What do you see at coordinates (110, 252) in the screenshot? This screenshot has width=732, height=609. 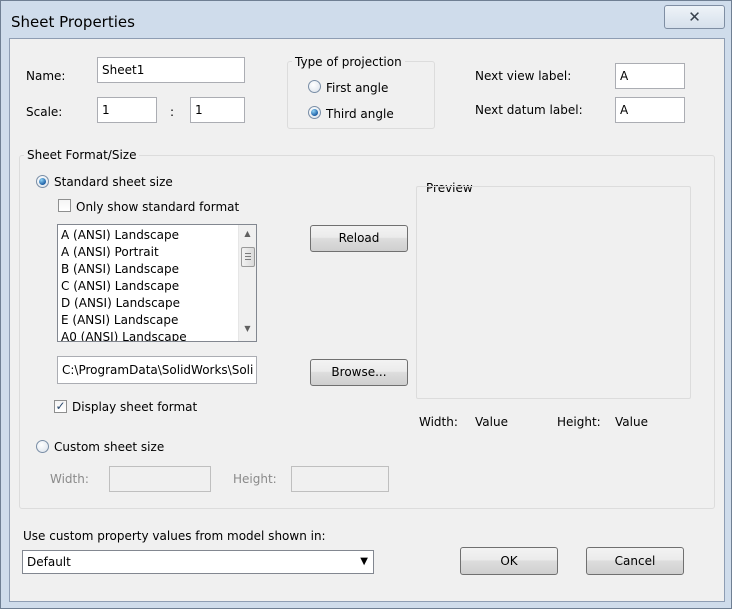 I see `list-item: A (ANSI) Portrait` at bounding box center [110, 252].